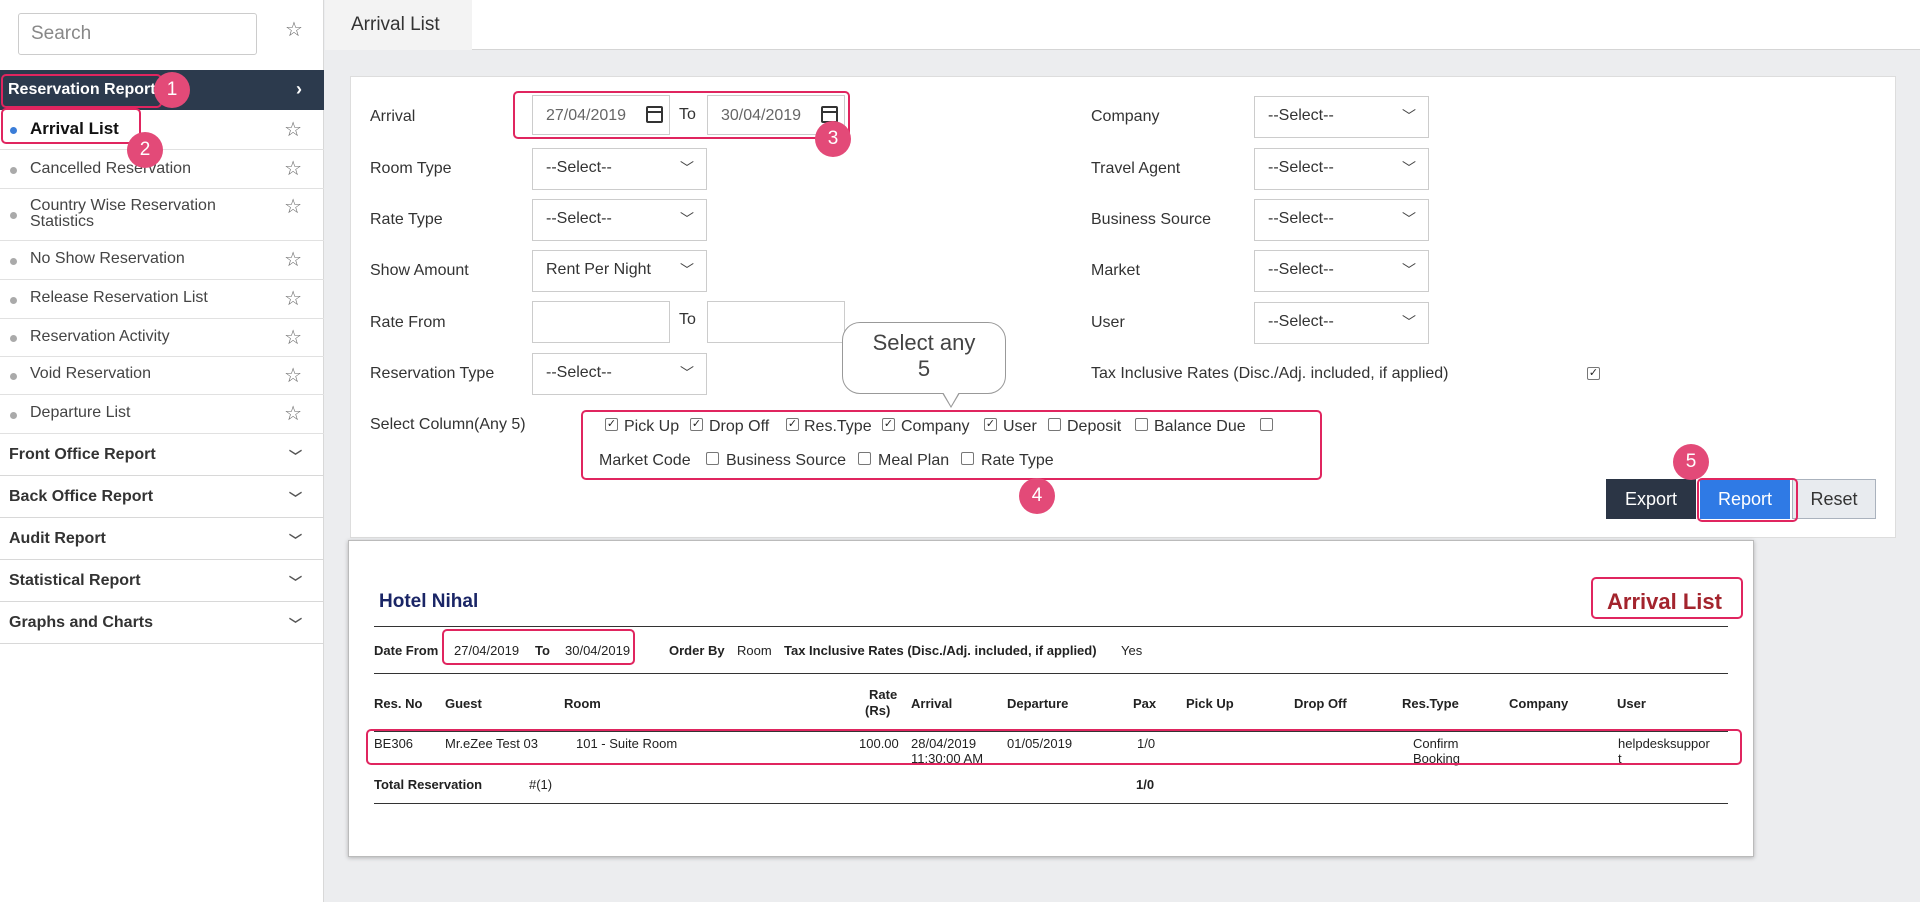 The height and width of the screenshot is (902, 1920). What do you see at coordinates (1054, 747) in the screenshot?
I see `highlight-report-row` at bounding box center [1054, 747].